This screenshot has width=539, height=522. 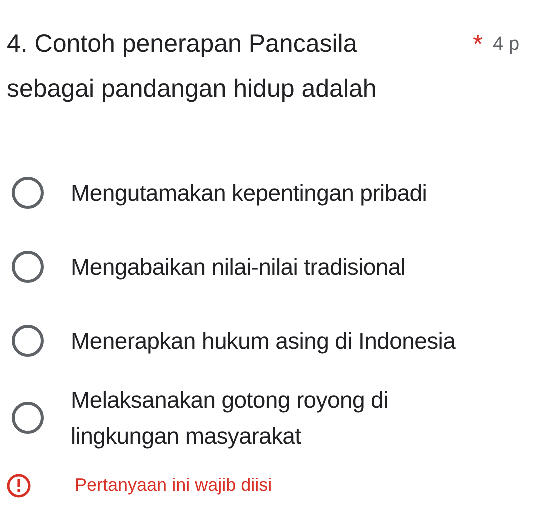 What do you see at coordinates (192, 67) in the screenshot?
I see `question-title: 4. Contoh penerapan Pancasila sebagai pandangan hidup adalah` at bounding box center [192, 67].